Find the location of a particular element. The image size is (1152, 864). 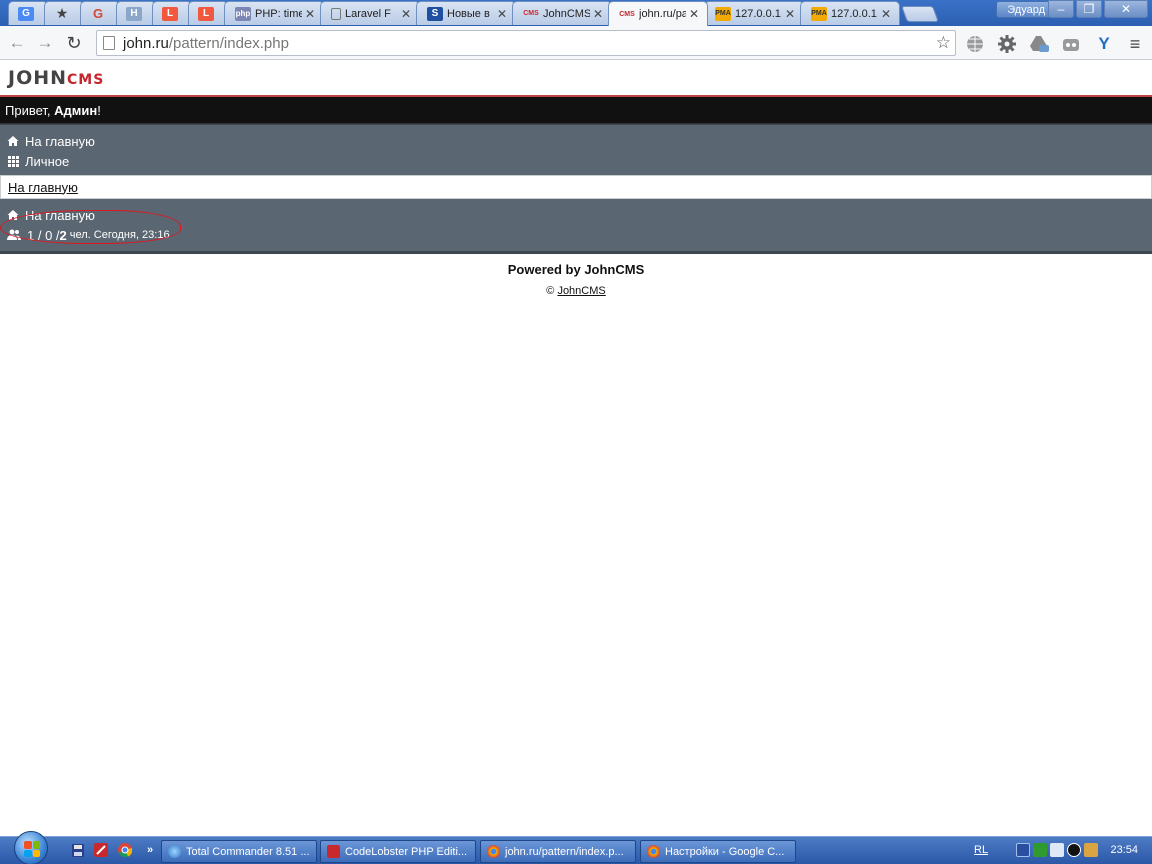

menu-hamburger-icon: ≡ is located at coordinates (1135, 44).